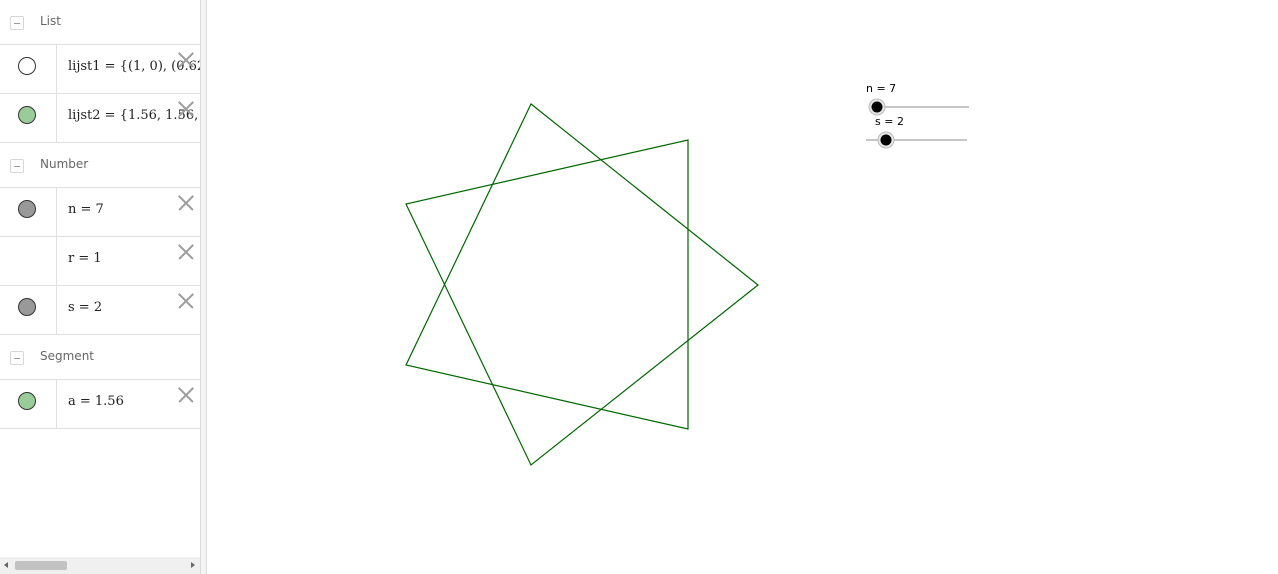  What do you see at coordinates (96, 401) in the screenshot?
I see `algebra-item-text: a = 1.56` at bounding box center [96, 401].